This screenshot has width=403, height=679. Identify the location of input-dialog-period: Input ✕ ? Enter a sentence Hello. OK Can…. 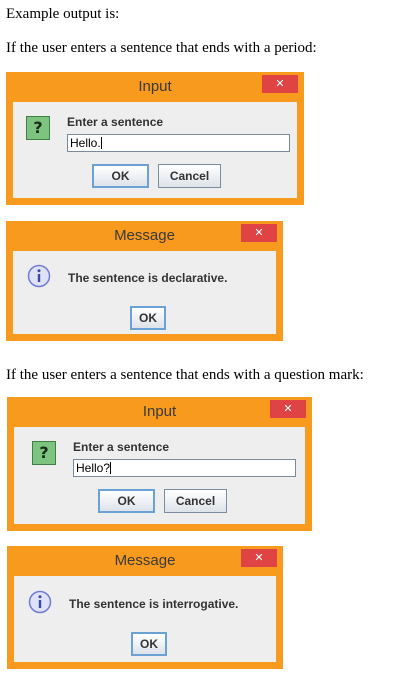
(155, 138).